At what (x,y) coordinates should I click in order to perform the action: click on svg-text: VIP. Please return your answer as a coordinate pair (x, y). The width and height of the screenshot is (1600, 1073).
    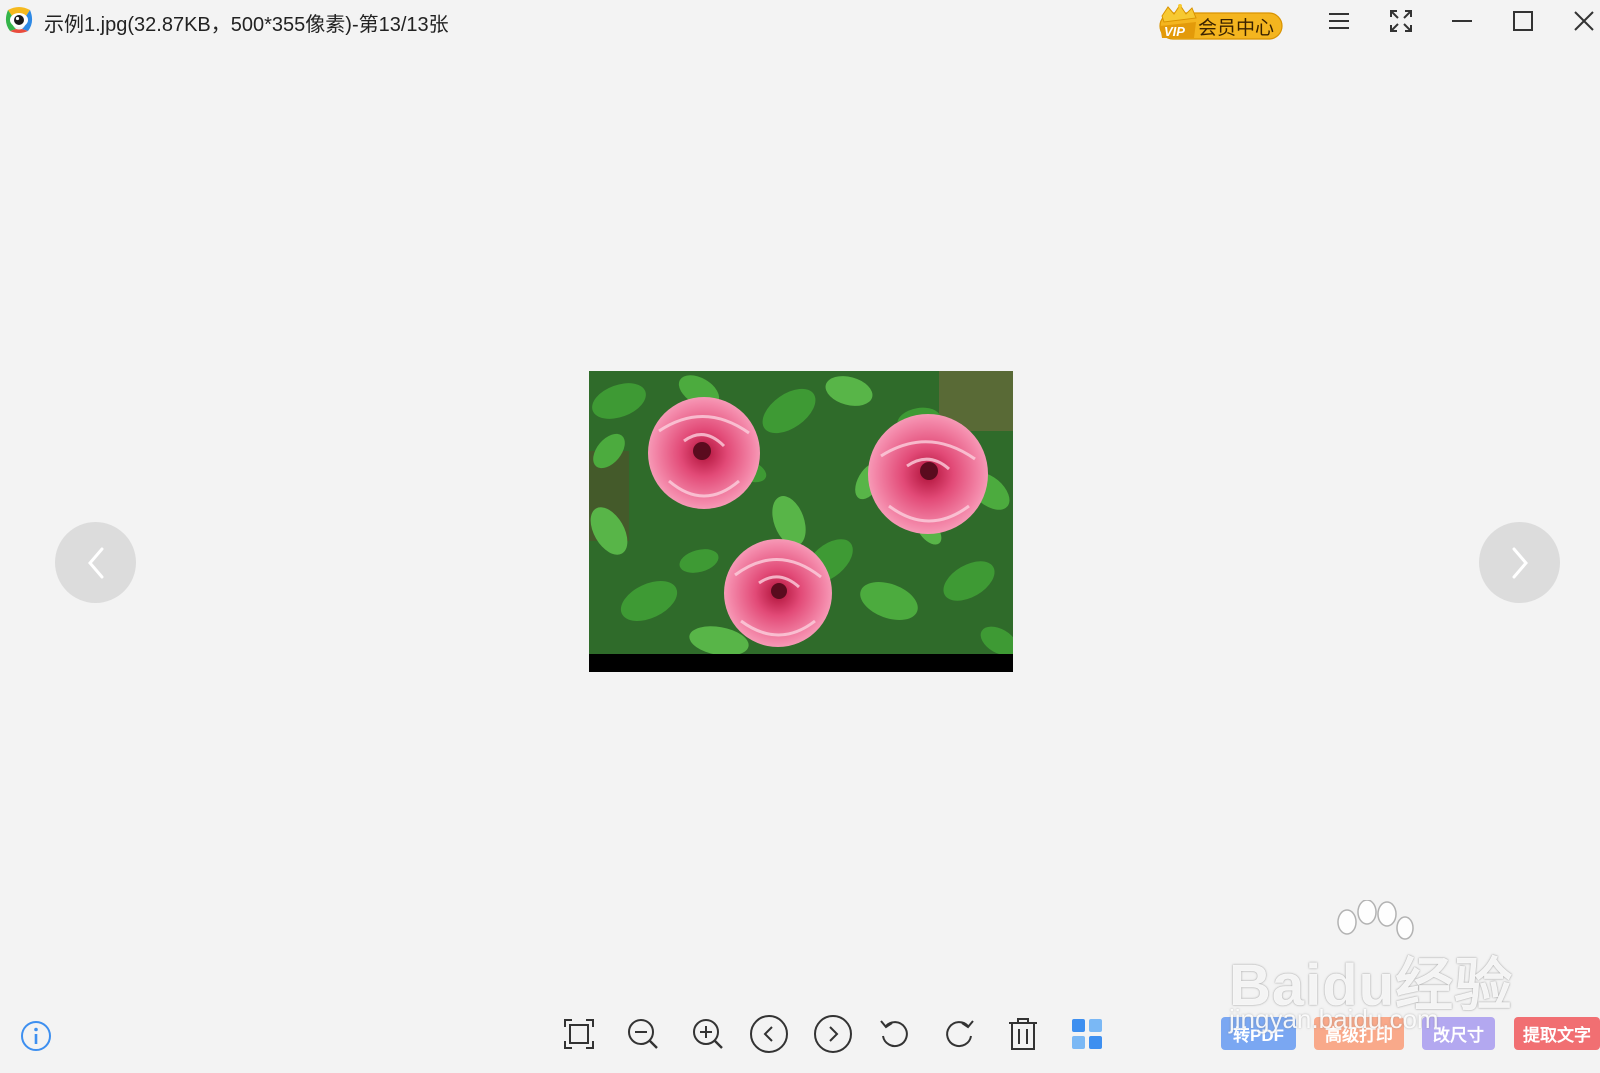
    Looking at the image, I should click on (1174, 31).